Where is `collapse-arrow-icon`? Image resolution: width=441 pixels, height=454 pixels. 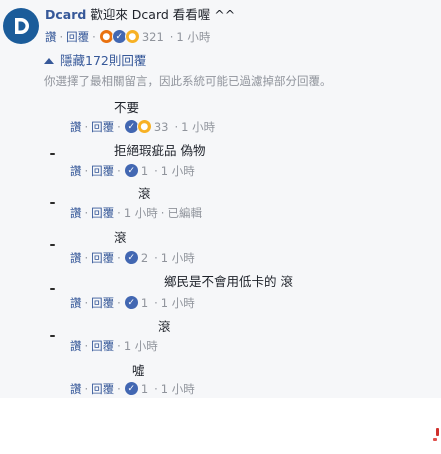 collapse-arrow-icon is located at coordinates (49, 61).